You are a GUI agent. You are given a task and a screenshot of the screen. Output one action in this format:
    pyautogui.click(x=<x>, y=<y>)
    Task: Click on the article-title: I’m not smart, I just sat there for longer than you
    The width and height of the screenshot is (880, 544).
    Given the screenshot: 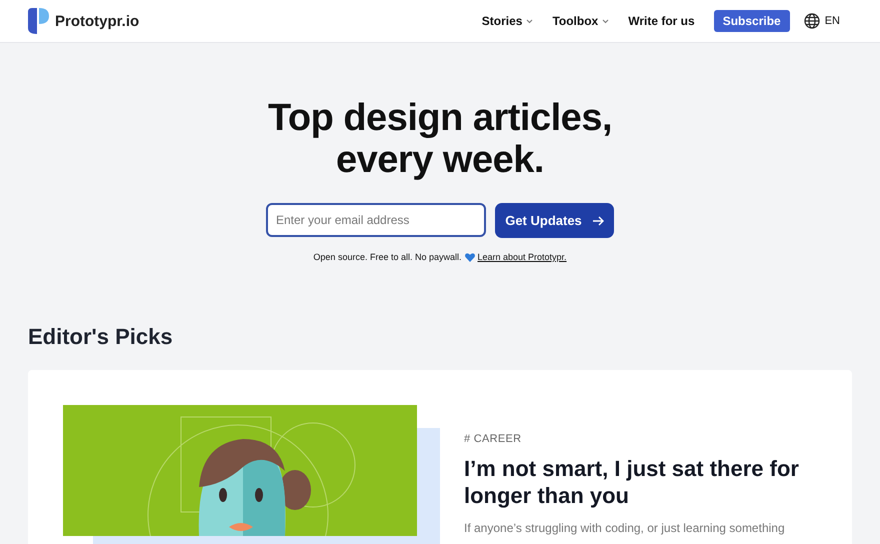 What is the action you would take?
    pyautogui.click(x=639, y=482)
    